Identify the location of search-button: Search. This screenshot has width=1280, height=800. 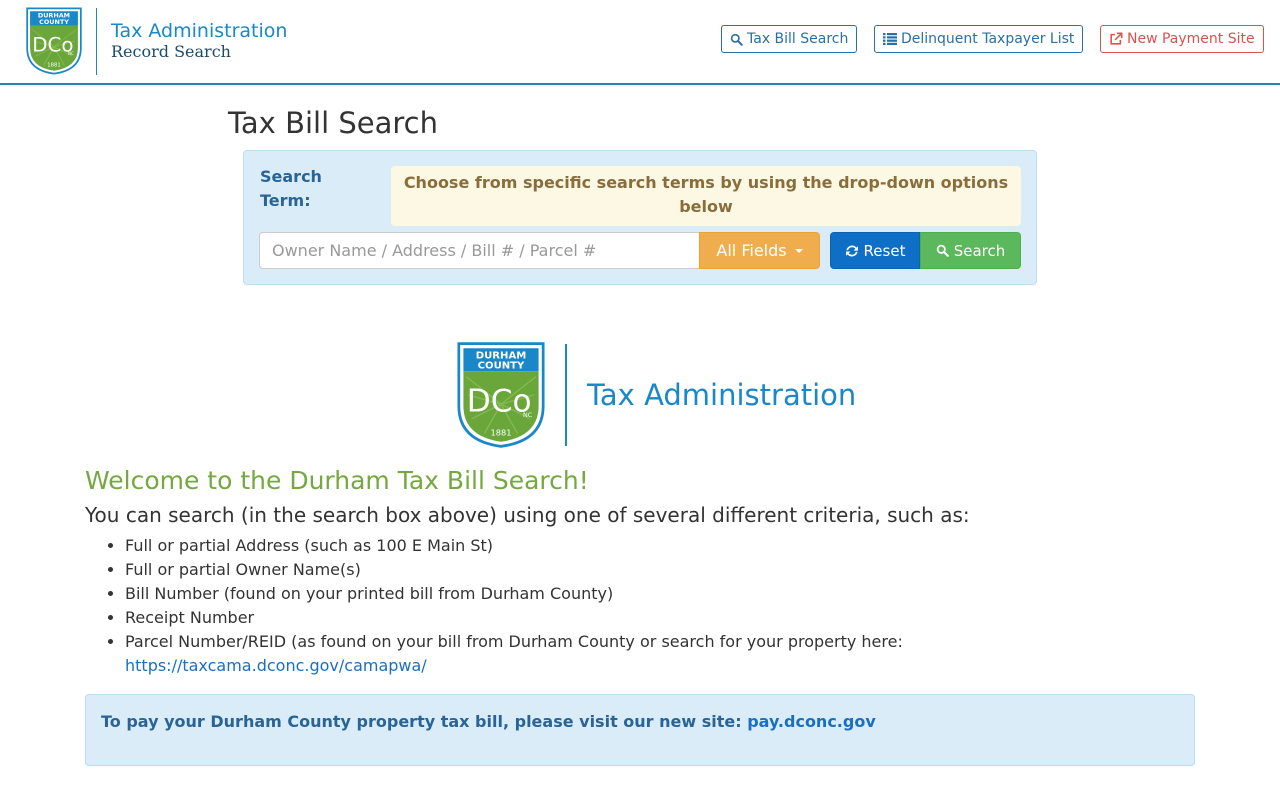
(970, 250).